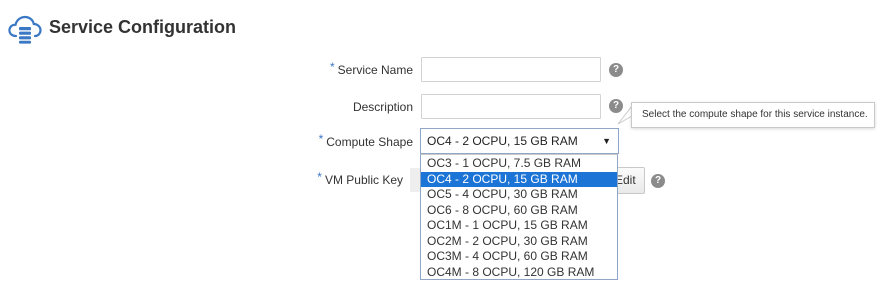  Describe the element at coordinates (519, 273) in the screenshot. I see `compute-shape-option: OC4M - 8 OCPU, 120 GB RAM` at that location.